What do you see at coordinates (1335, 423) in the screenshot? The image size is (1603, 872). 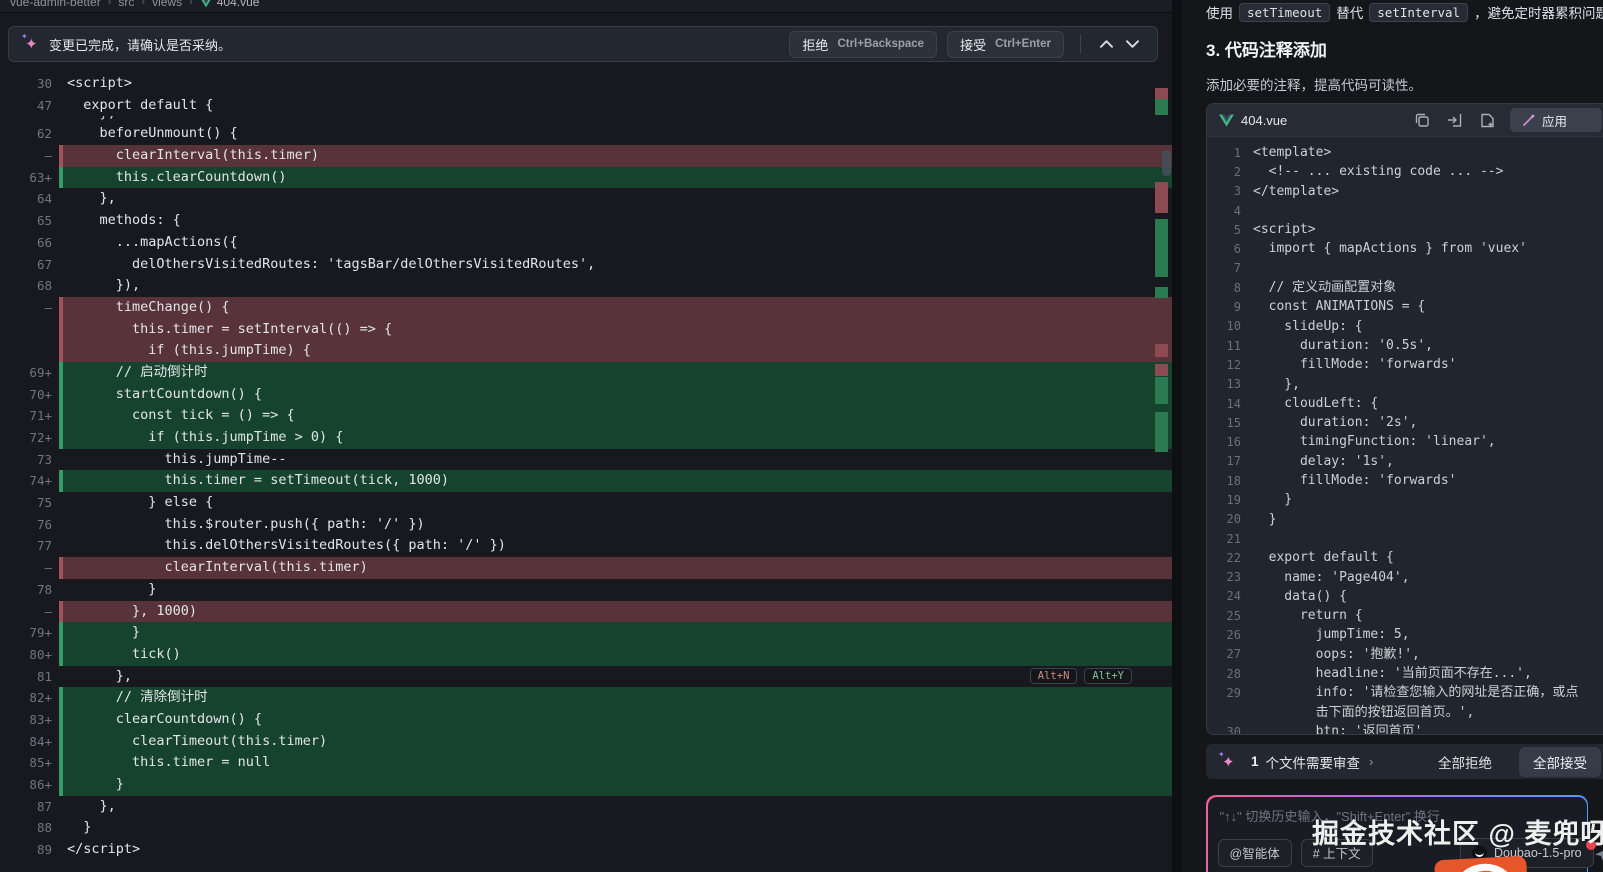 I see `code-text: duration: '2s',` at bounding box center [1335, 423].